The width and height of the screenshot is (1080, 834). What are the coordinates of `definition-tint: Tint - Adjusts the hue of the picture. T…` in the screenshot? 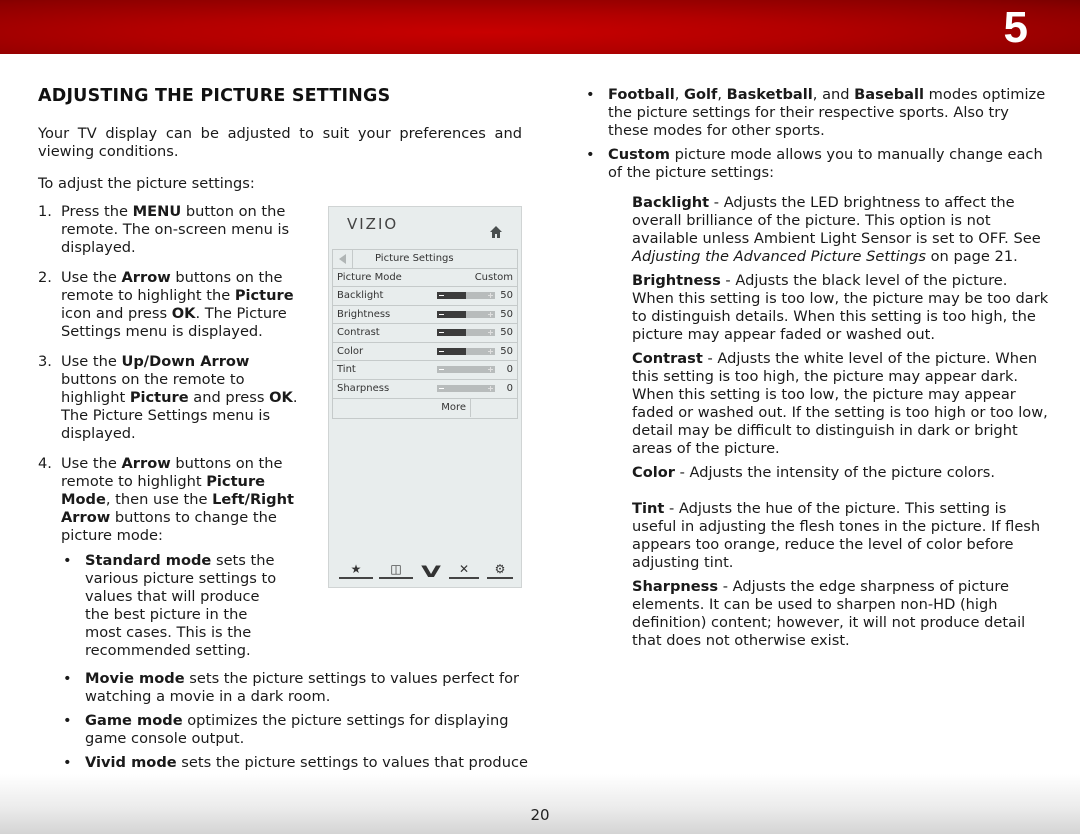 It's located at (842, 536).